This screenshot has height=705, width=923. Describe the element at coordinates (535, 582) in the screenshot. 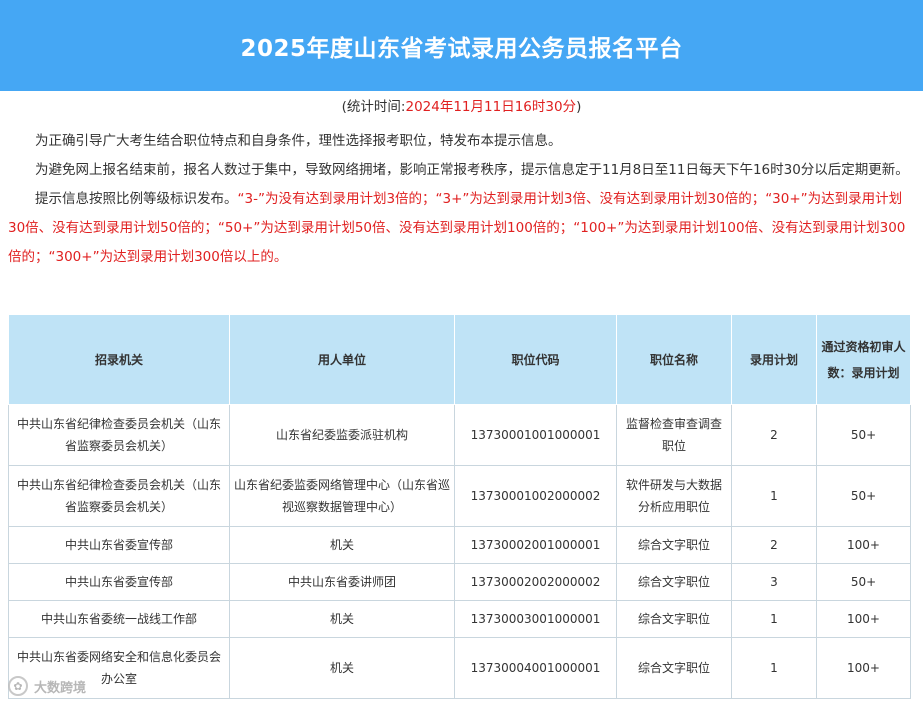

I see `cell-position-code: 13730002002000002` at that location.